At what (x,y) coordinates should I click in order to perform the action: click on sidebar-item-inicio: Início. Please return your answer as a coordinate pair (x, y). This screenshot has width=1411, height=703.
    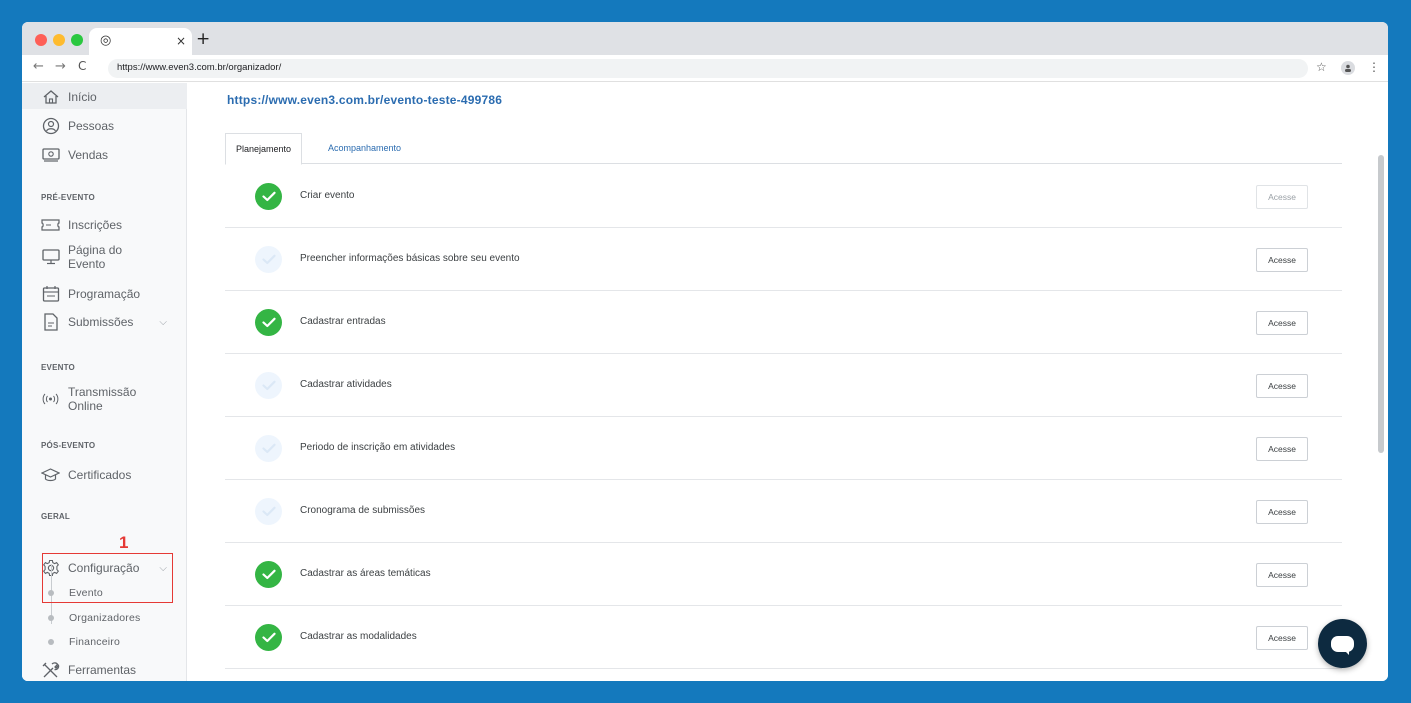
    Looking at the image, I should click on (104, 97).